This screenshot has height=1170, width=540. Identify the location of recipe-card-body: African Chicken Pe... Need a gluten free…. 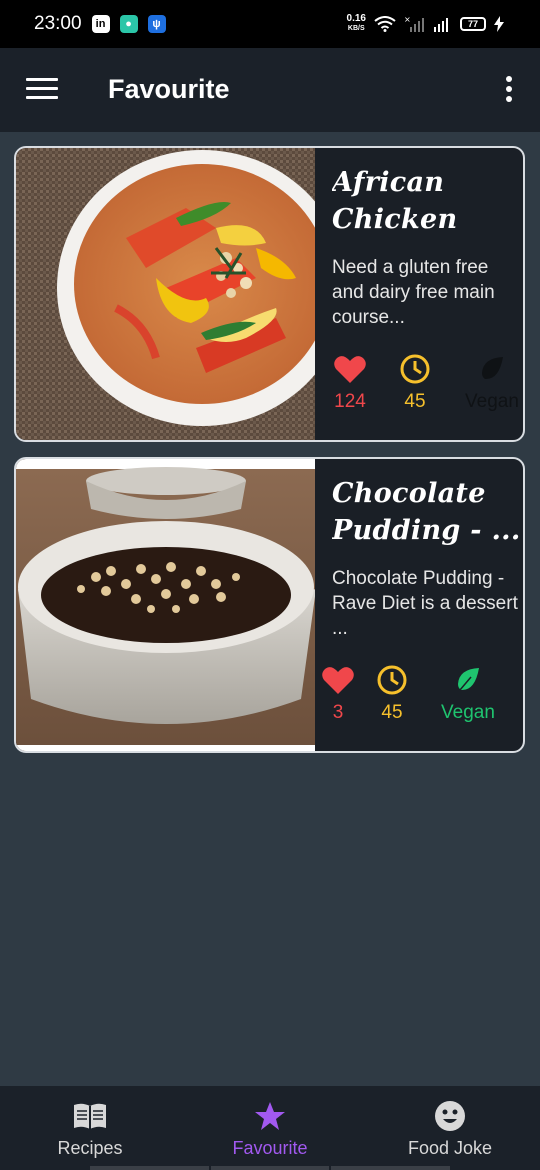
(419, 294).